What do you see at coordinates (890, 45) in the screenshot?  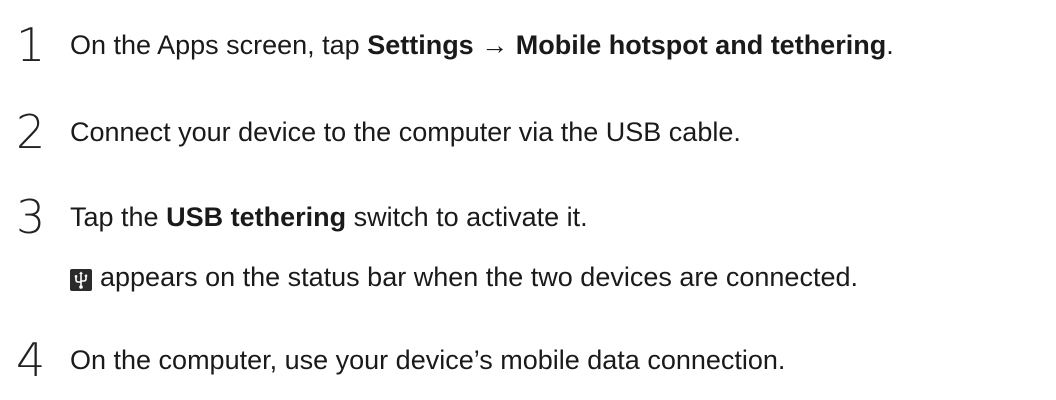 I see `instruction-text: .` at bounding box center [890, 45].